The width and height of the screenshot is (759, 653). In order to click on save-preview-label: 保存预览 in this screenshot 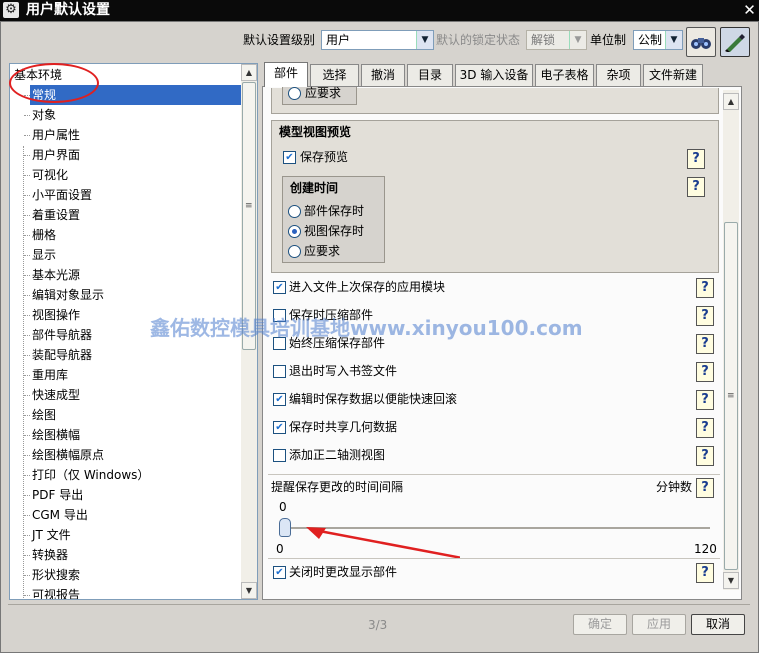, I will do `click(324, 157)`.